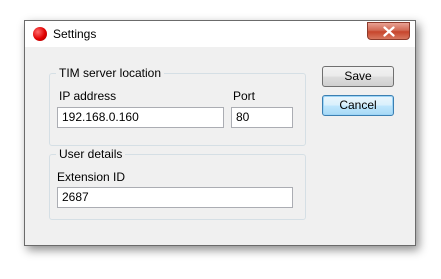  Describe the element at coordinates (140, 117) in the screenshot. I see `ip-address-field: 192.168.0.160` at that location.